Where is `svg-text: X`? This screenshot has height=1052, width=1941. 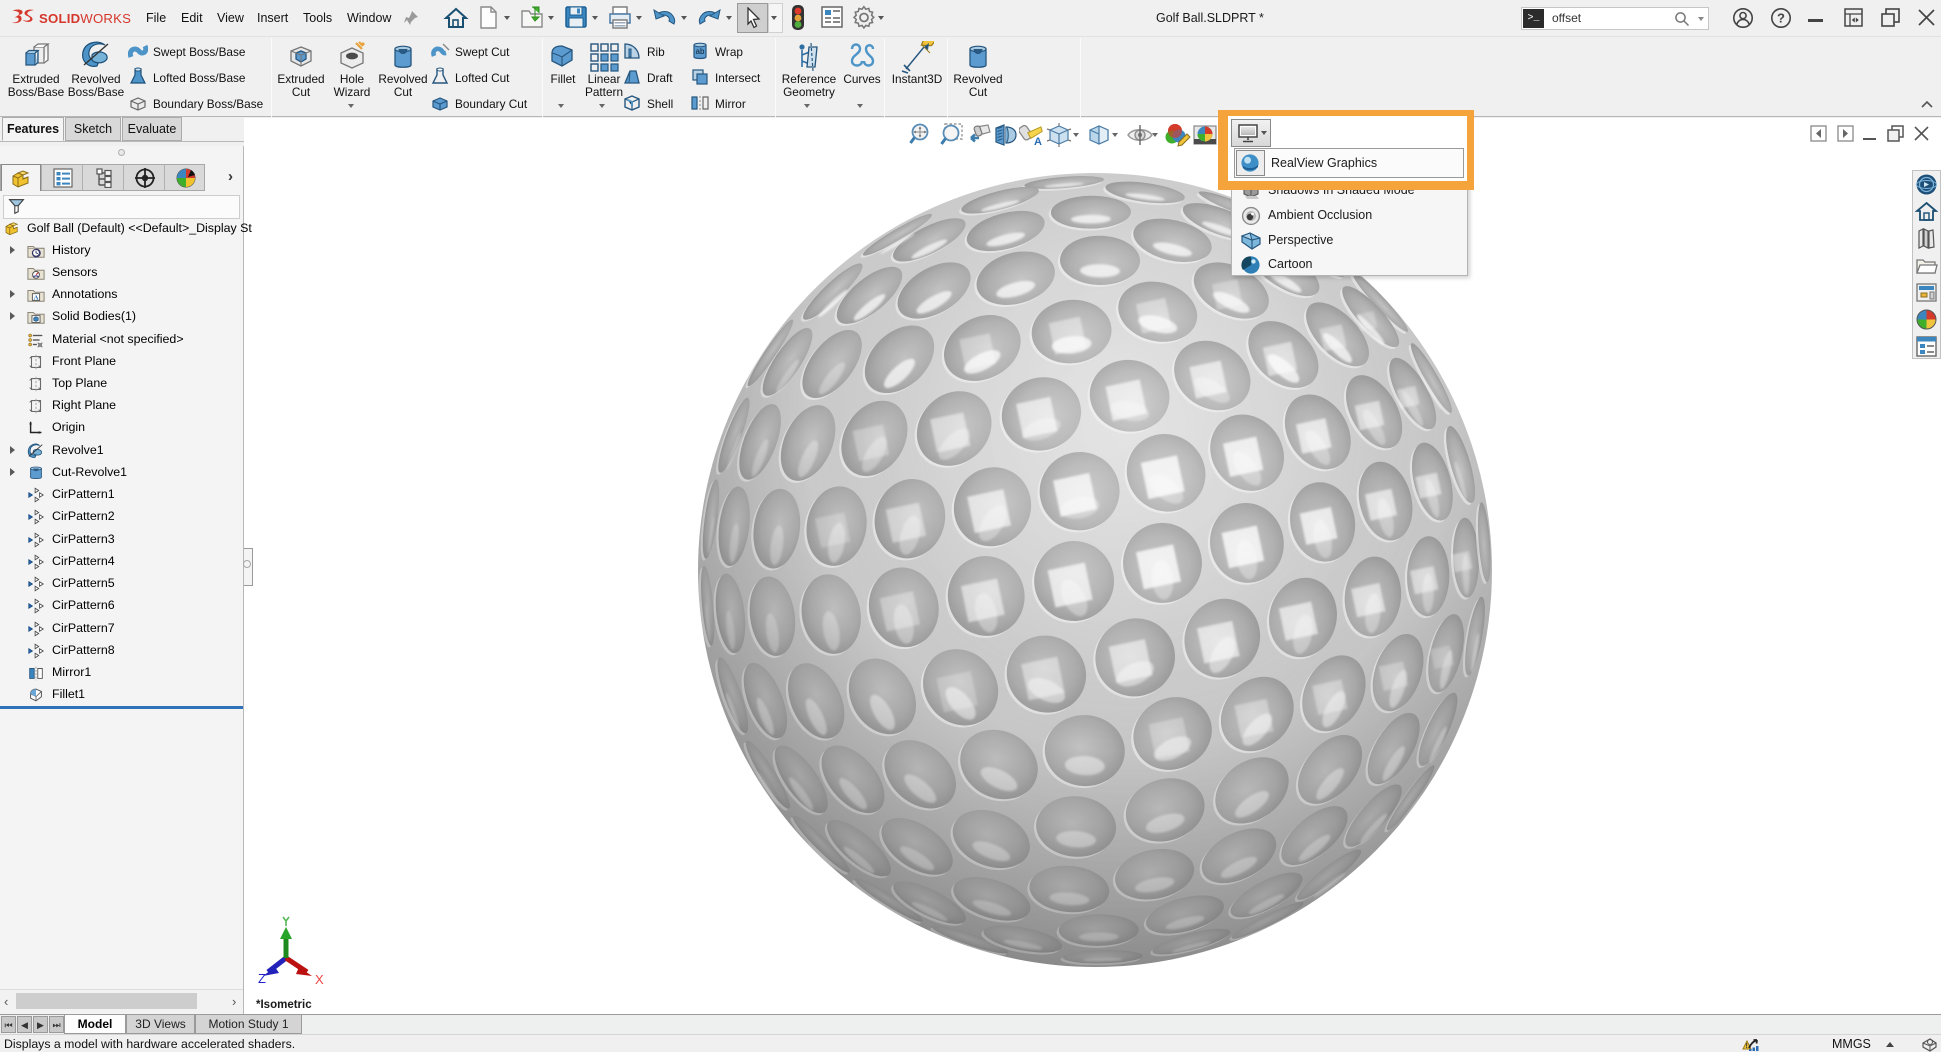
svg-text: X is located at coordinates (319, 978).